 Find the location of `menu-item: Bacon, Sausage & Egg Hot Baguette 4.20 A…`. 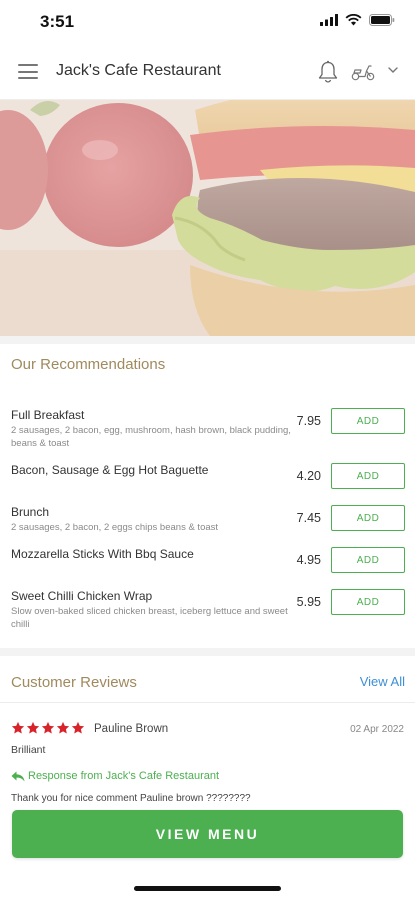

menu-item: Bacon, Sausage & Egg Hot Baguette 4.20 A… is located at coordinates (208, 476).